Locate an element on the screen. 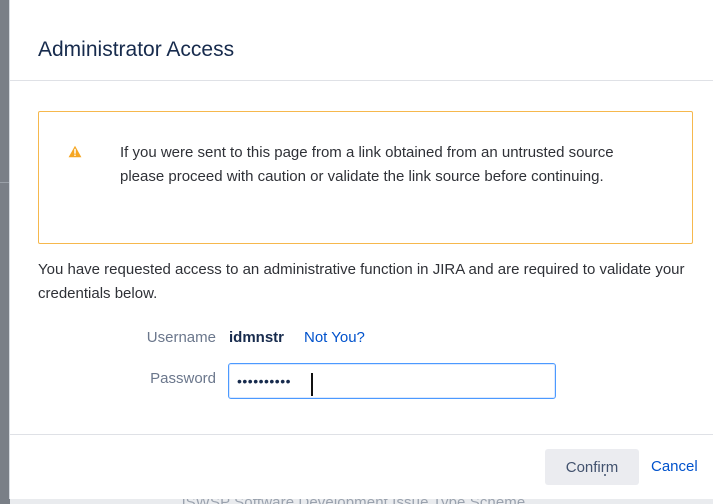  password-input is located at coordinates (392, 381).